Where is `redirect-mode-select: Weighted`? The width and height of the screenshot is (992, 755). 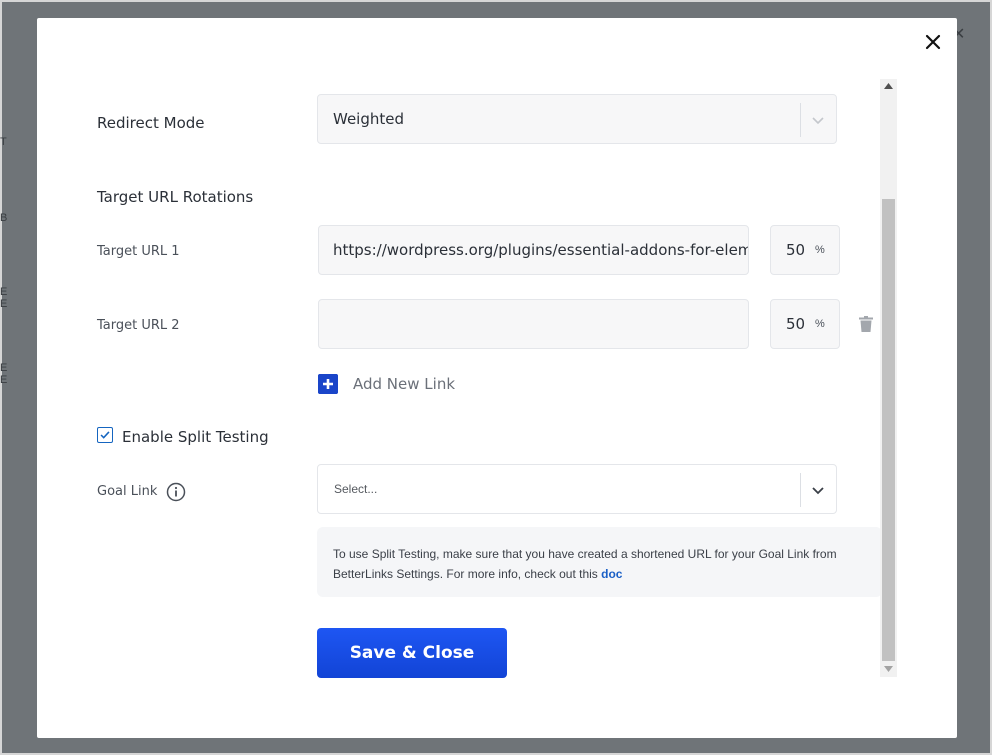
redirect-mode-select: Weighted is located at coordinates (577, 119).